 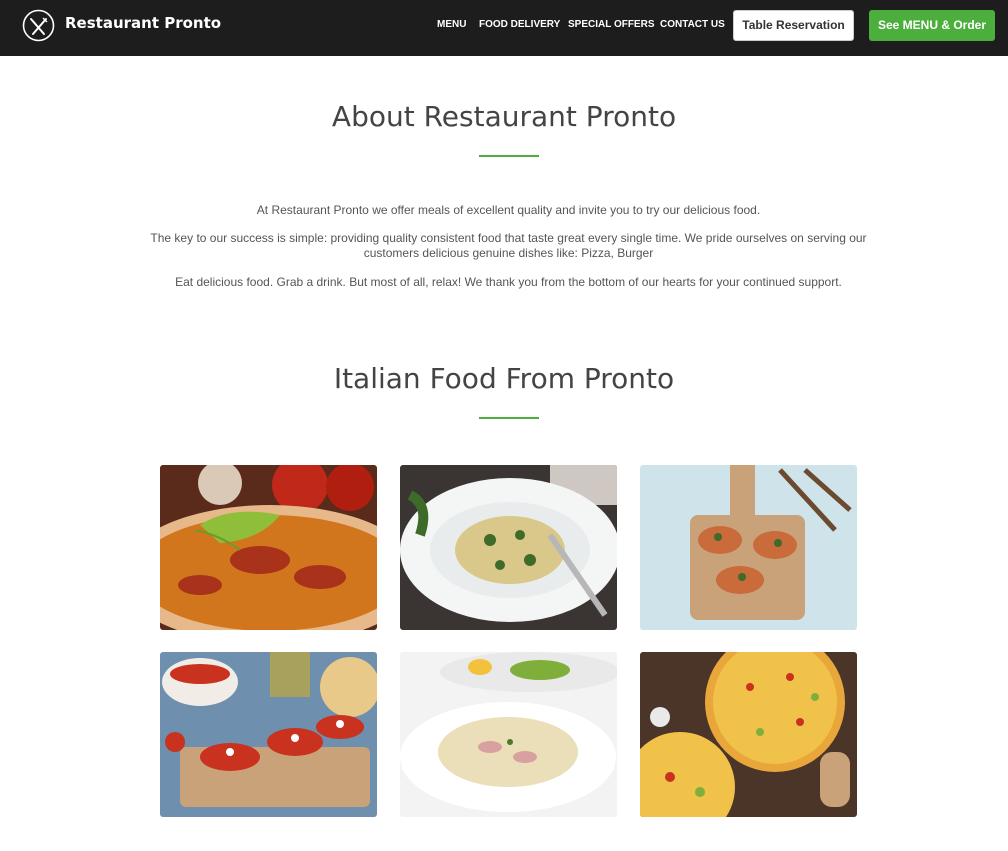 What do you see at coordinates (504, 116) in the screenshot?
I see `about-title: About Restaurant Pronto` at bounding box center [504, 116].